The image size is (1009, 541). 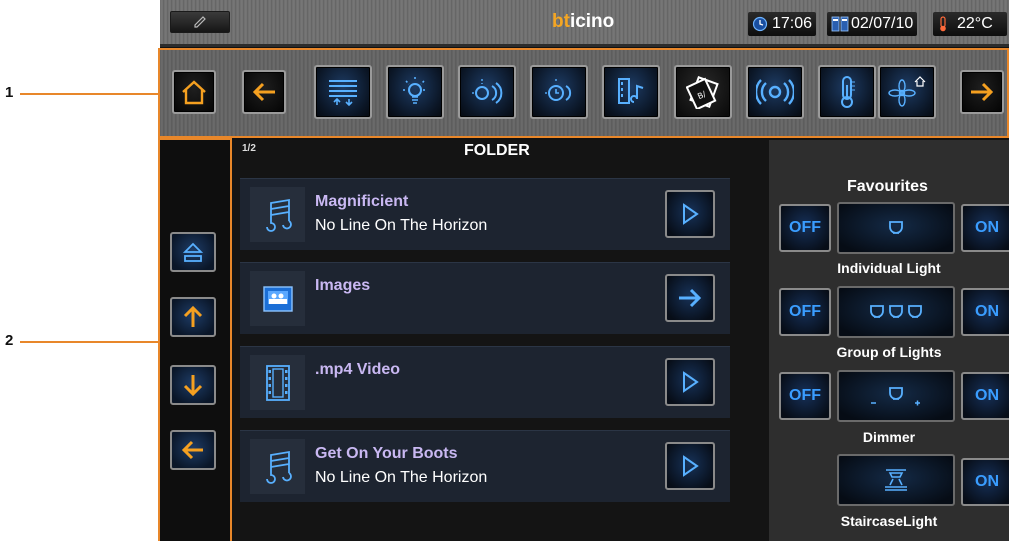 What do you see at coordinates (277, 298) in the screenshot?
I see `image-icon` at bounding box center [277, 298].